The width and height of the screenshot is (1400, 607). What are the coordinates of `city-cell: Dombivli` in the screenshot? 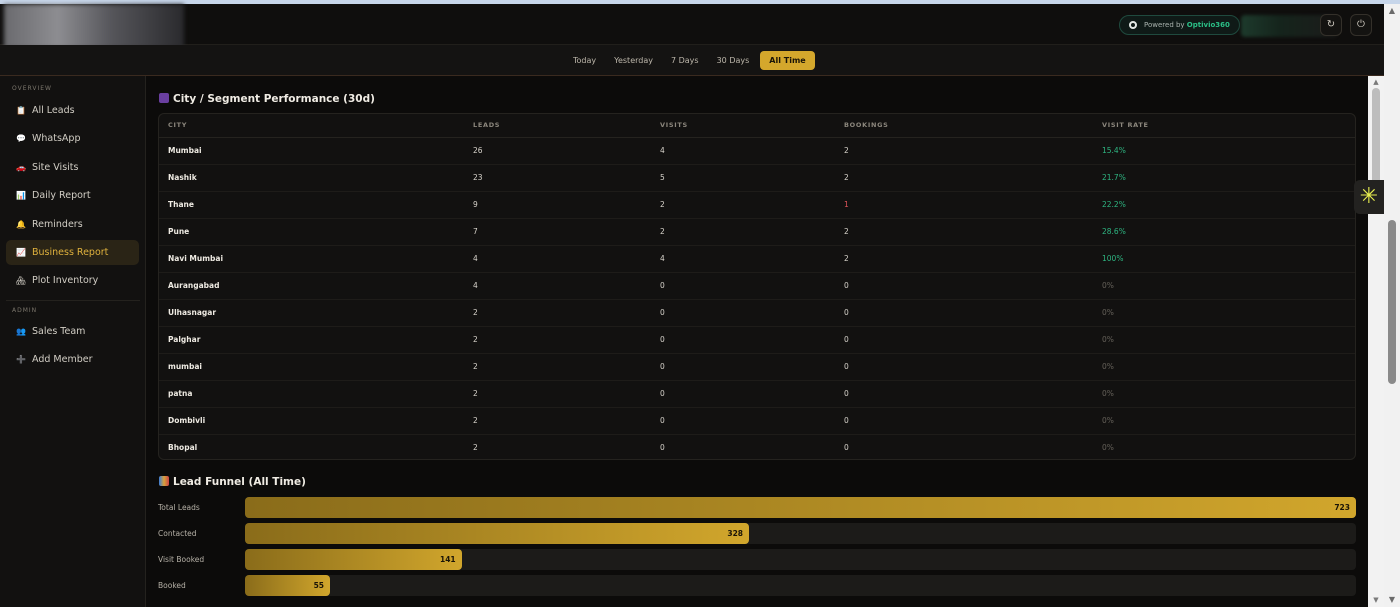 It's located at (311, 421).